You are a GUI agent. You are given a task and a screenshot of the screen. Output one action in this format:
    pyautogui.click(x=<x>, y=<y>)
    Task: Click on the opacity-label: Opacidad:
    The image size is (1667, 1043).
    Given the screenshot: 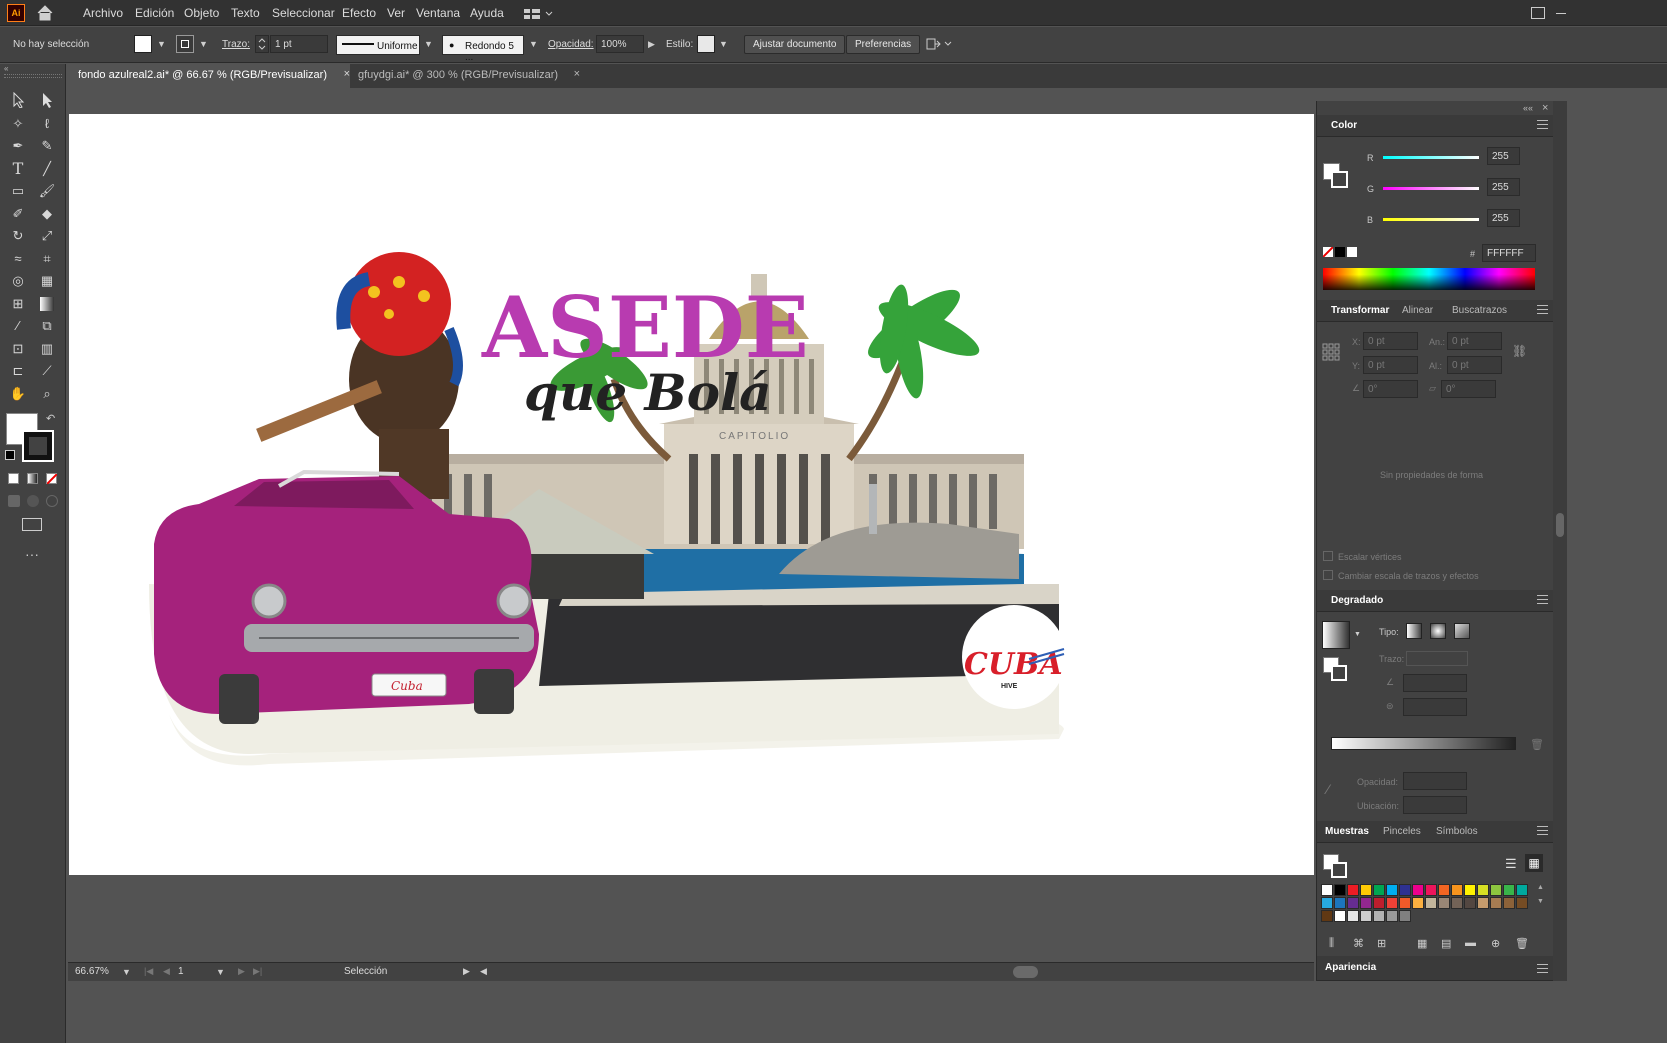 What is the action you would take?
    pyautogui.click(x=571, y=44)
    